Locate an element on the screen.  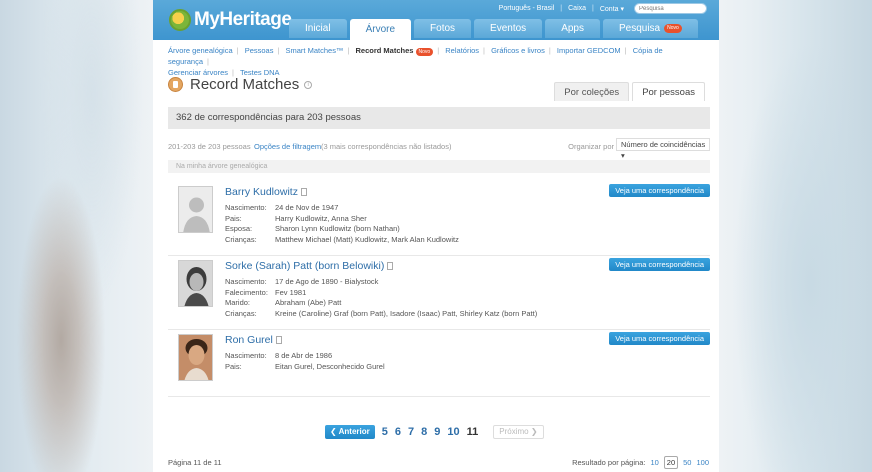
subnav-people: Pessoas is located at coordinates (259, 50).